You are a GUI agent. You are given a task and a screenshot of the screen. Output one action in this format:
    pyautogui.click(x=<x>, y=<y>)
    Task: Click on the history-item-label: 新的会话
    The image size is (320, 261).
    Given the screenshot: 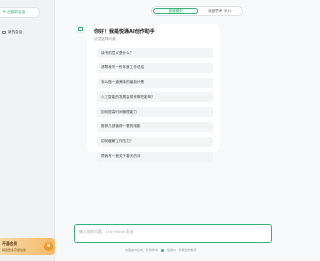 What is the action you would take?
    pyautogui.click(x=15, y=32)
    